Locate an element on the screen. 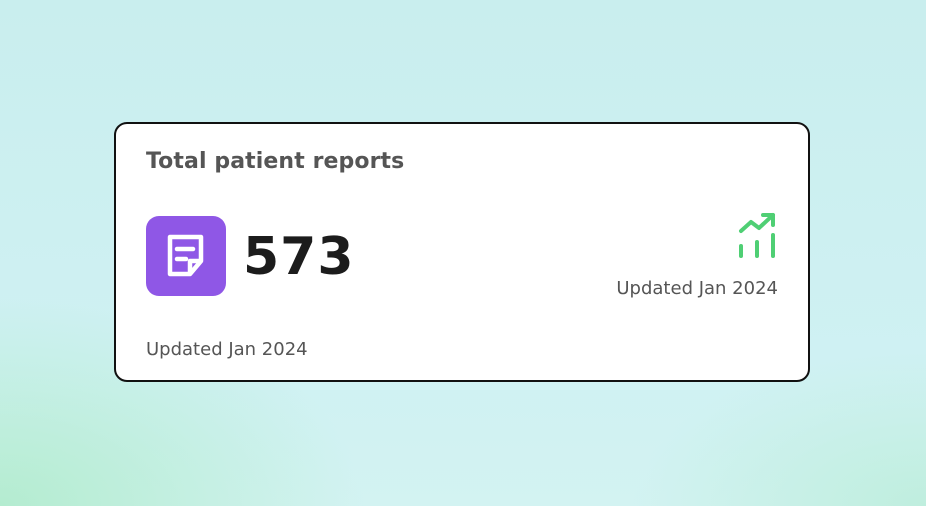  trending-up-bars-icon is located at coordinates (758, 234).